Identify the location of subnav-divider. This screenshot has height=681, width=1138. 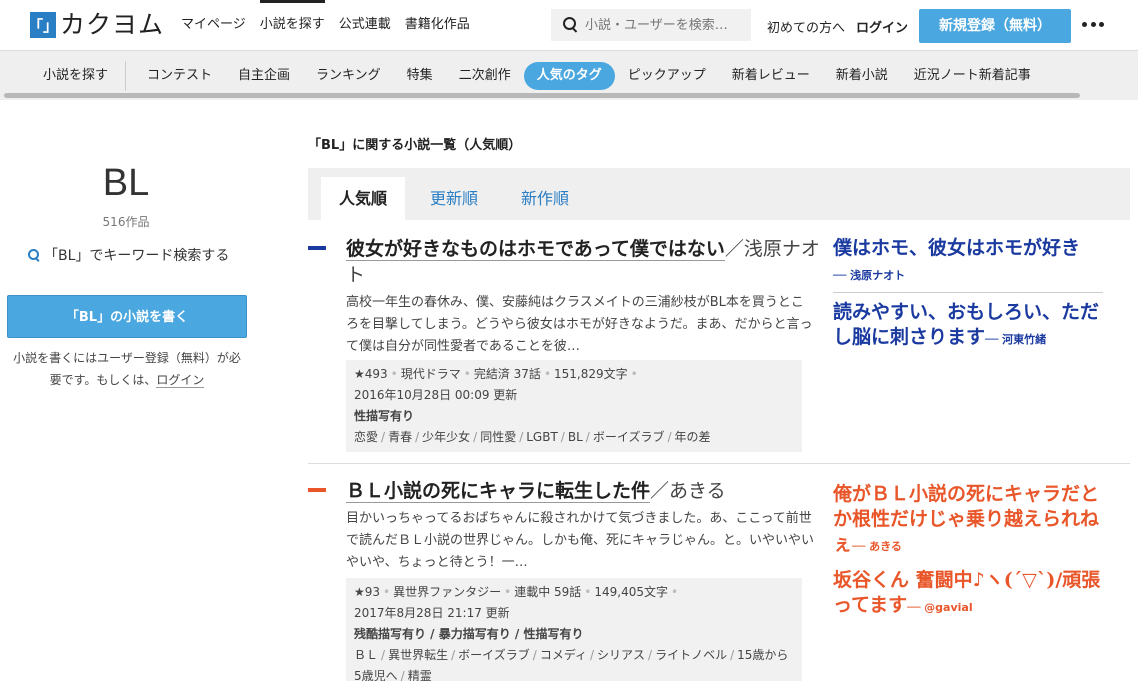
(126, 76).